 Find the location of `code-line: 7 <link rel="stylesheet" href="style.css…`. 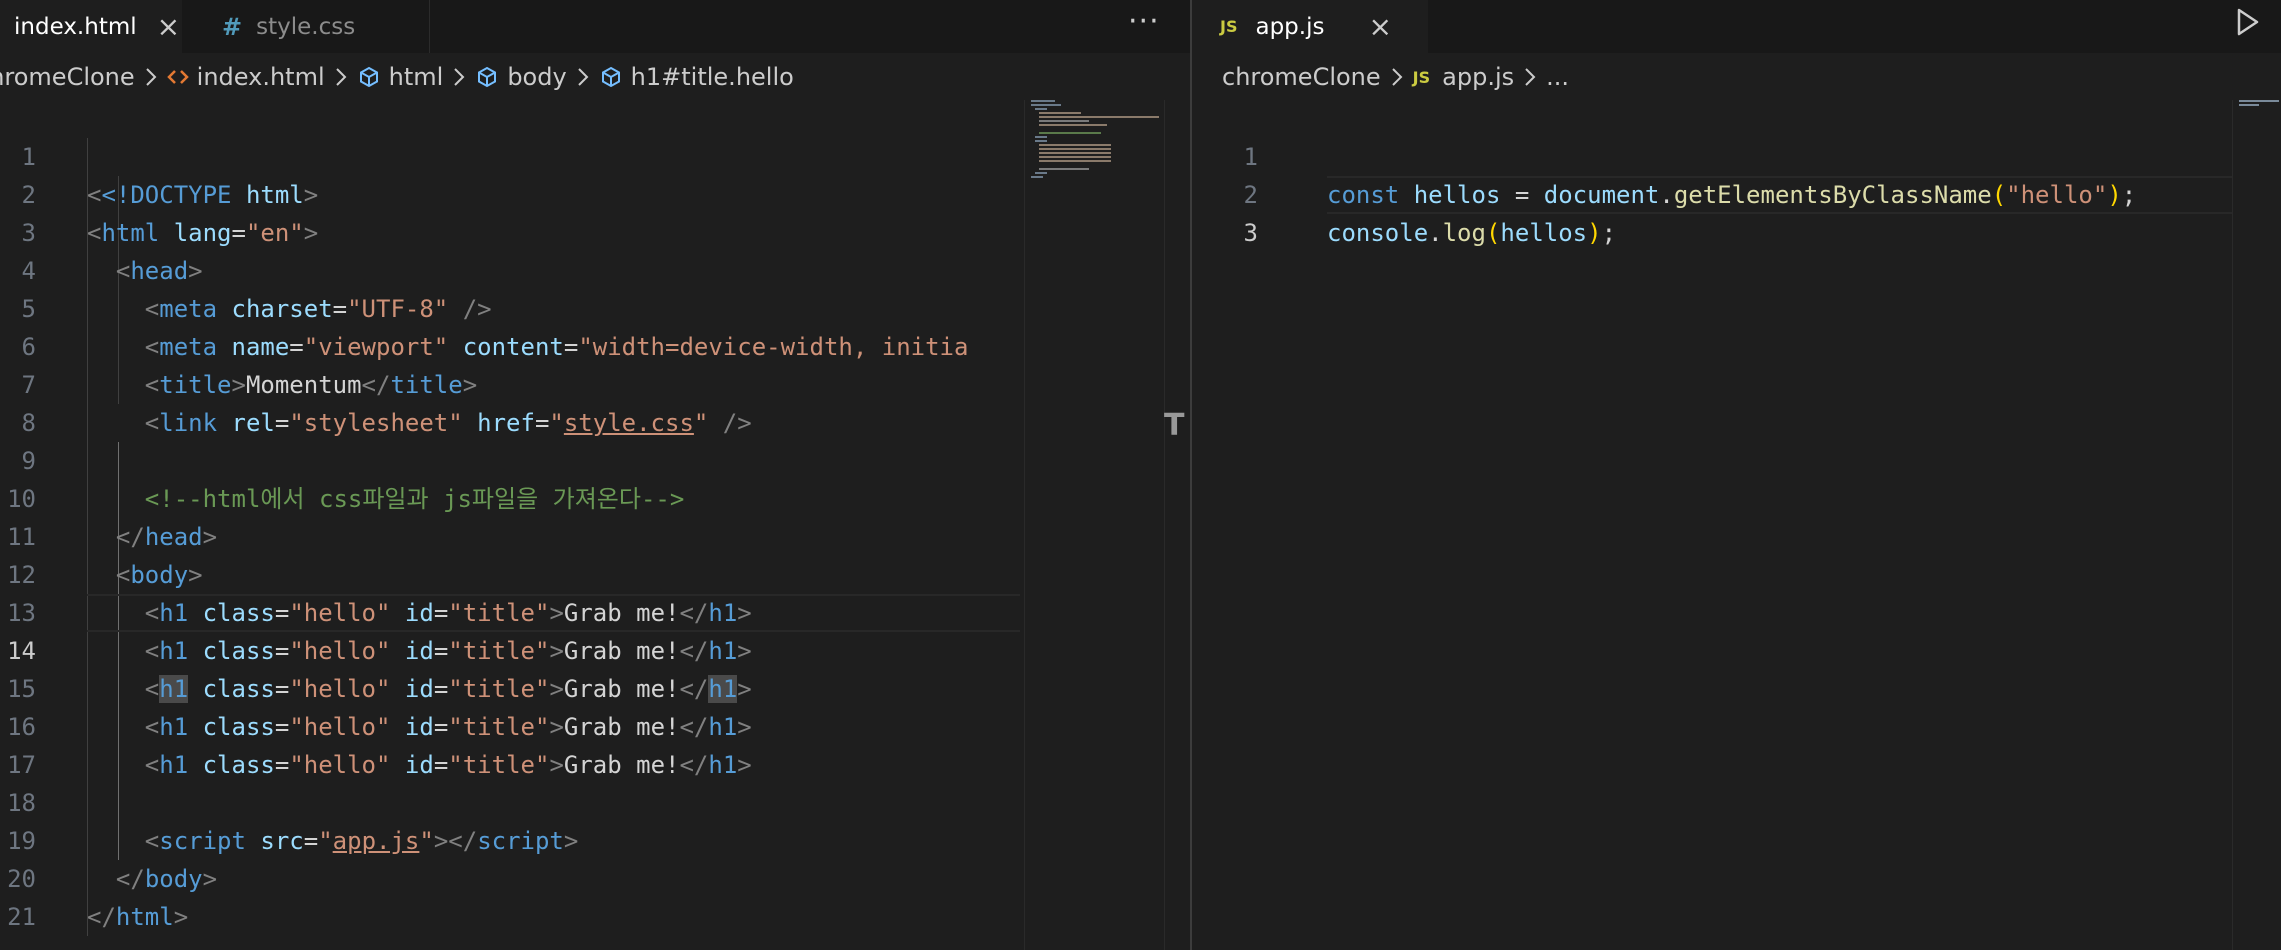

code-line: 7 <link rel="stylesheet" href="style.css… is located at coordinates (595, 382).